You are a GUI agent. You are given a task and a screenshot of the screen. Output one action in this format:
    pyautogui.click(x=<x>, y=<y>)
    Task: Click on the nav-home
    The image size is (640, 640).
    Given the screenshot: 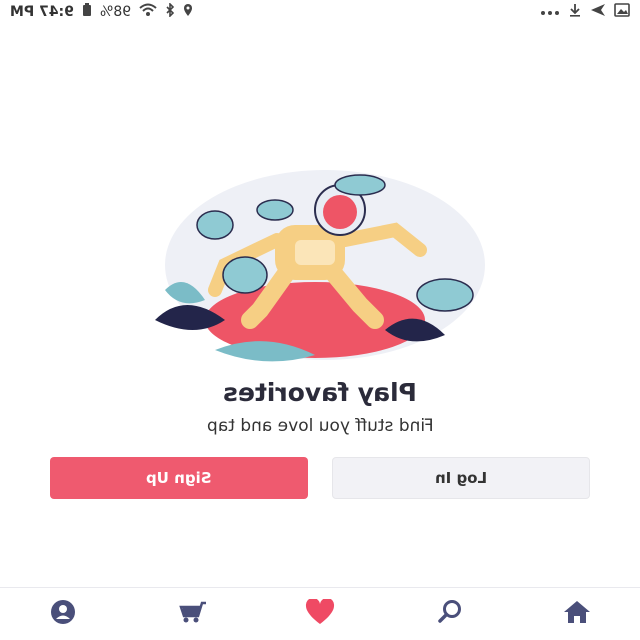 What is the action you would take?
    pyautogui.click(x=577, y=614)
    